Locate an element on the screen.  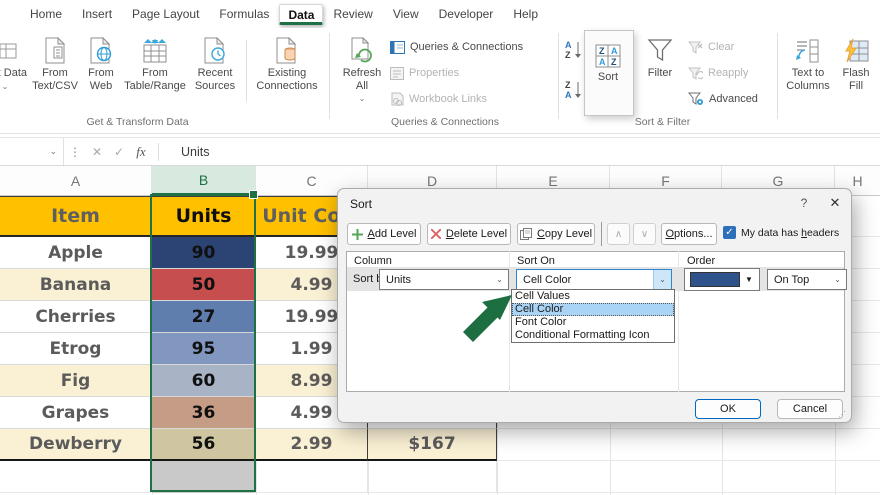
formula-input: Units is located at coordinates (195, 152).